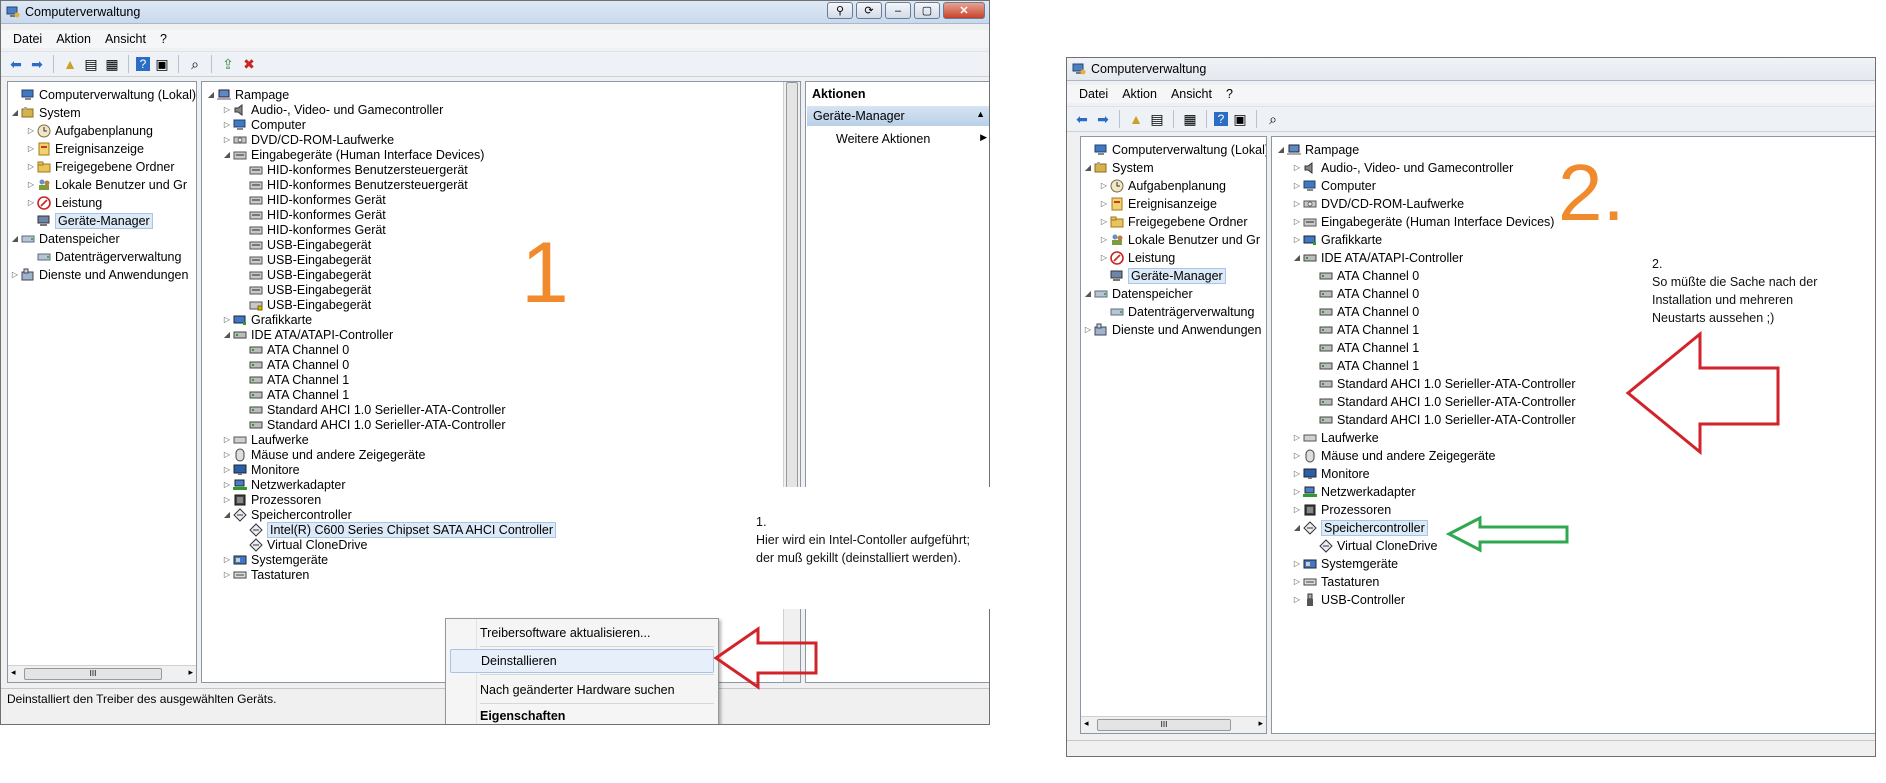 This screenshot has height=783, width=1886. What do you see at coordinates (911, 141) in the screenshot?
I see `more-actions-item: Weitere Aktionen ▶` at bounding box center [911, 141].